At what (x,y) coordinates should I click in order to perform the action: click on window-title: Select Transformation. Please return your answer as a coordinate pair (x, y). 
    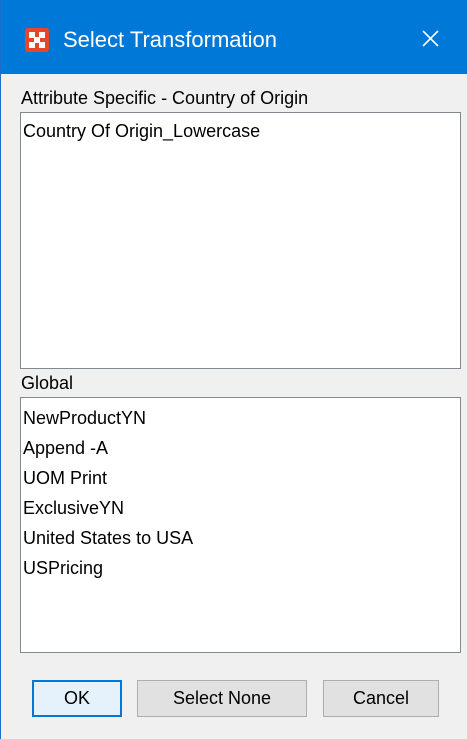
    Looking at the image, I should click on (170, 39).